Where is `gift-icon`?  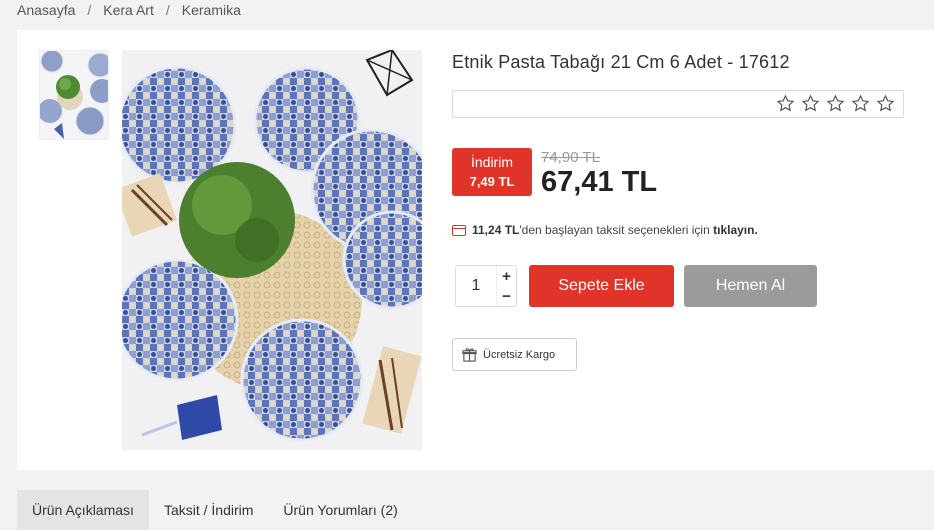
gift-icon is located at coordinates (469, 355).